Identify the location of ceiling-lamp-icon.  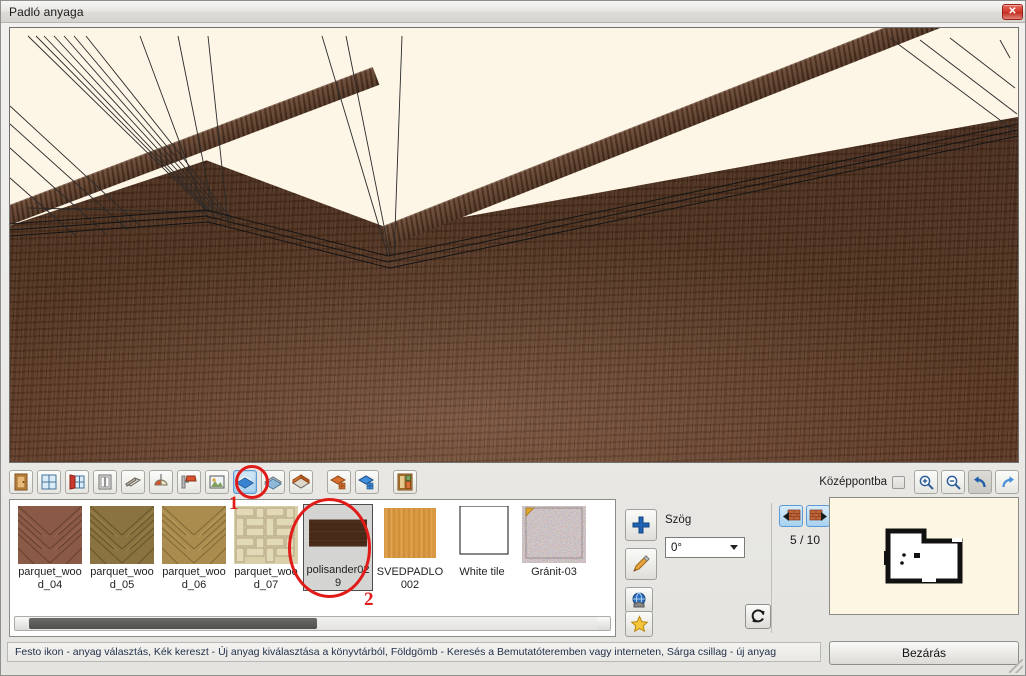
(161, 480).